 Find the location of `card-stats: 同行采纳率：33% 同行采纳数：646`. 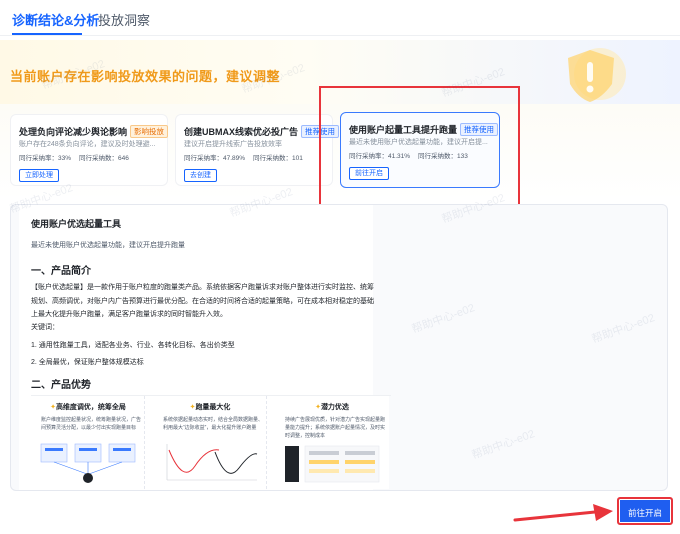

card-stats: 同行采纳率：33% 同行采纳数：646 is located at coordinates (74, 158).